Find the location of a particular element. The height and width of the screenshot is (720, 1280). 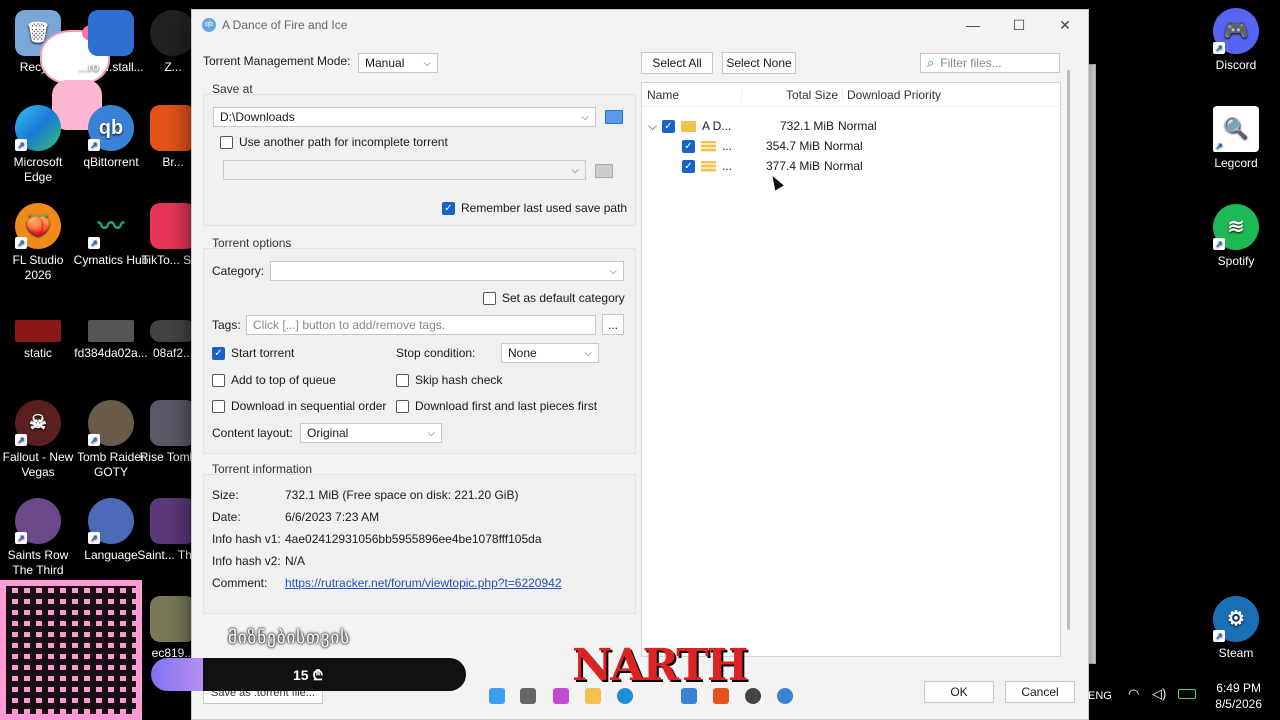

incomplete-path-checkbox is located at coordinates (226, 142).